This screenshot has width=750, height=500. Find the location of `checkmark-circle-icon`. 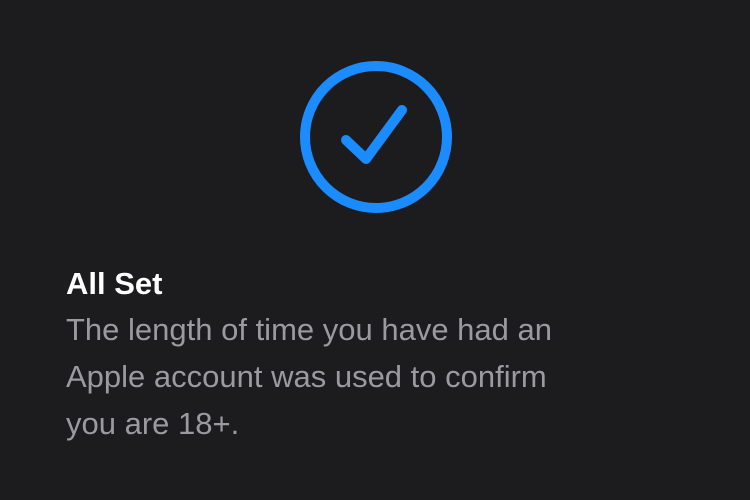

checkmark-circle-icon is located at coordinates (376, 137).